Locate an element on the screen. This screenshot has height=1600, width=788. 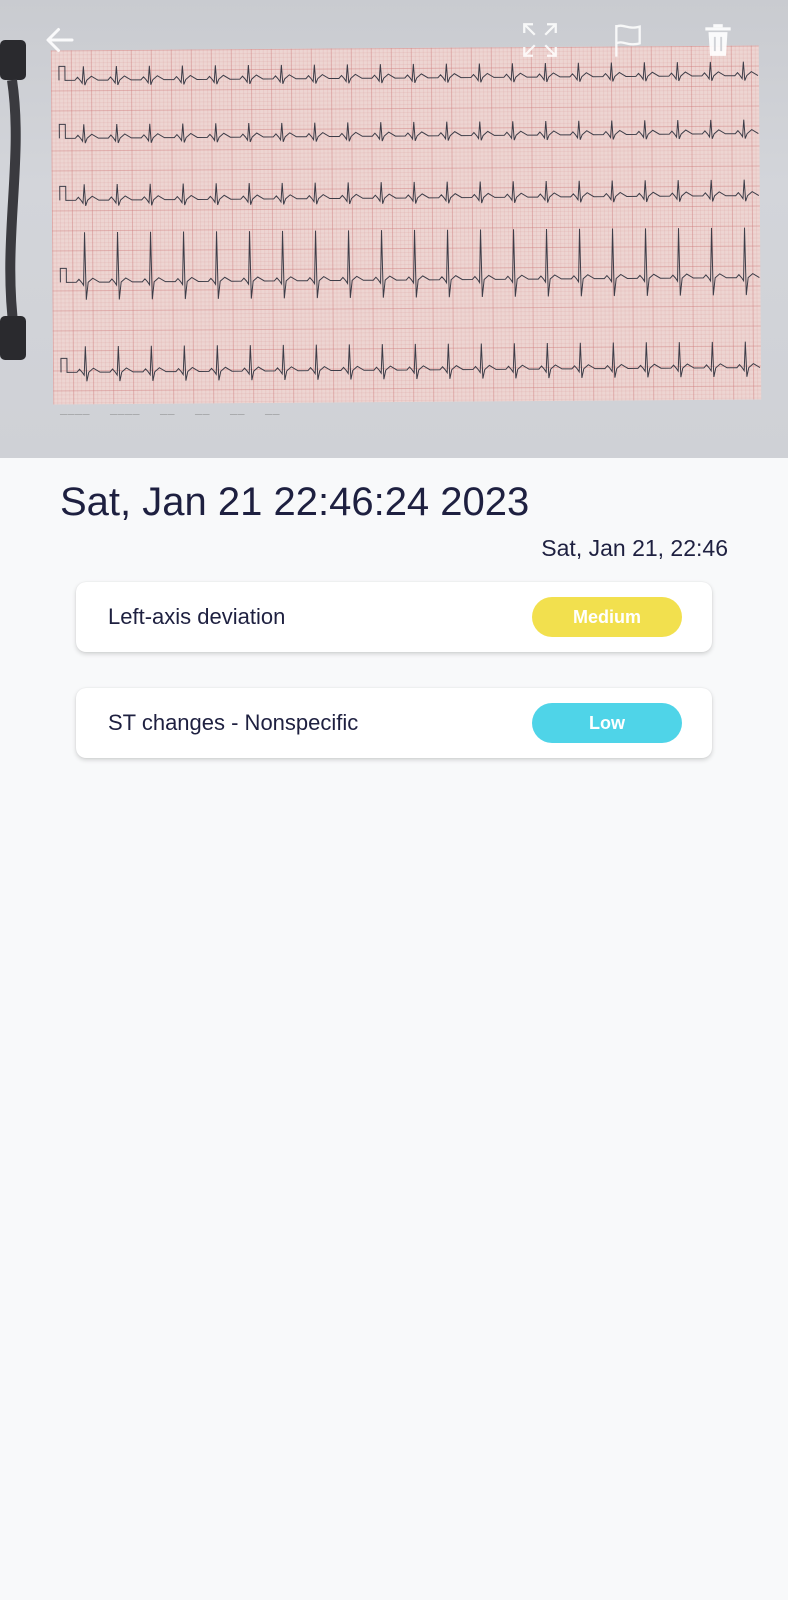
fullscreen-button is located at coordinates (540, 40).